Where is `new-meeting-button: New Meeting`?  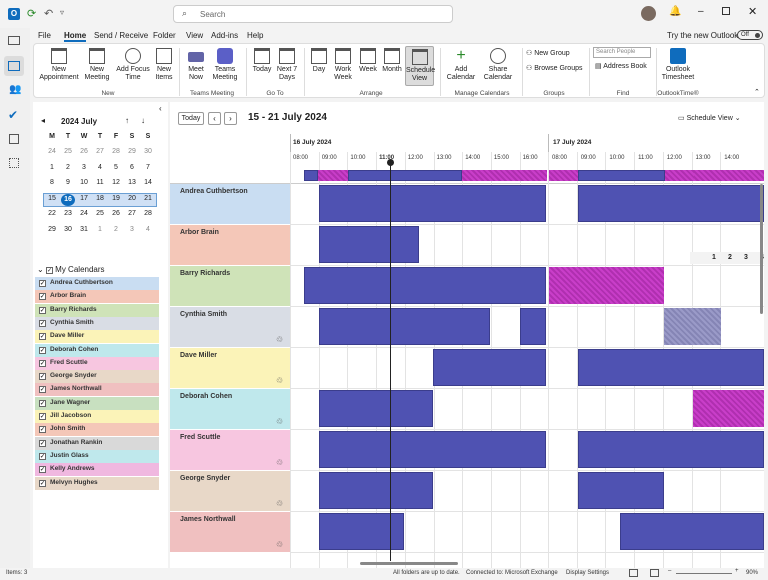 new-meeting-button: New Meeting is located at coordinates (97, 65).